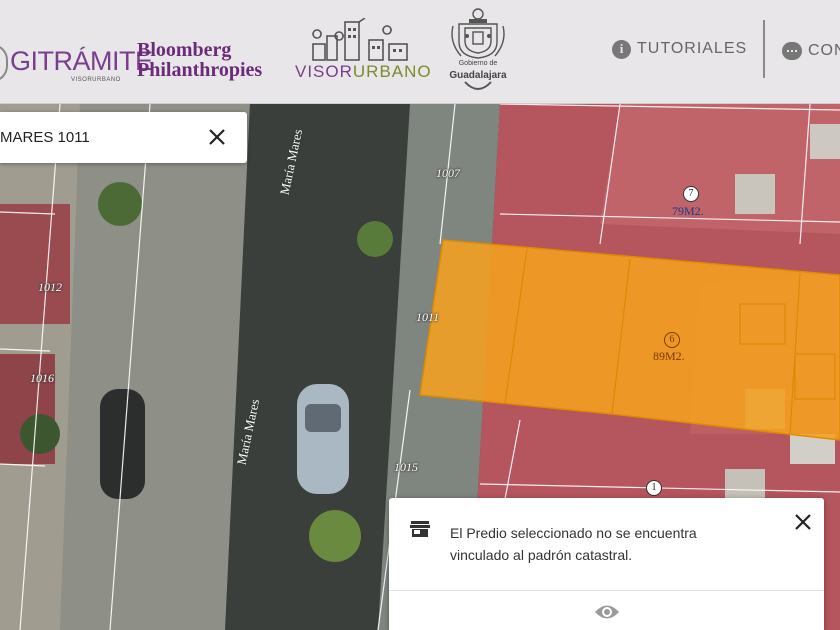 The image size is (840, 630). Describe the element at coordinates (392, 71) in the screenshot. I see `visor-logo-part2: URBANO` at that location.